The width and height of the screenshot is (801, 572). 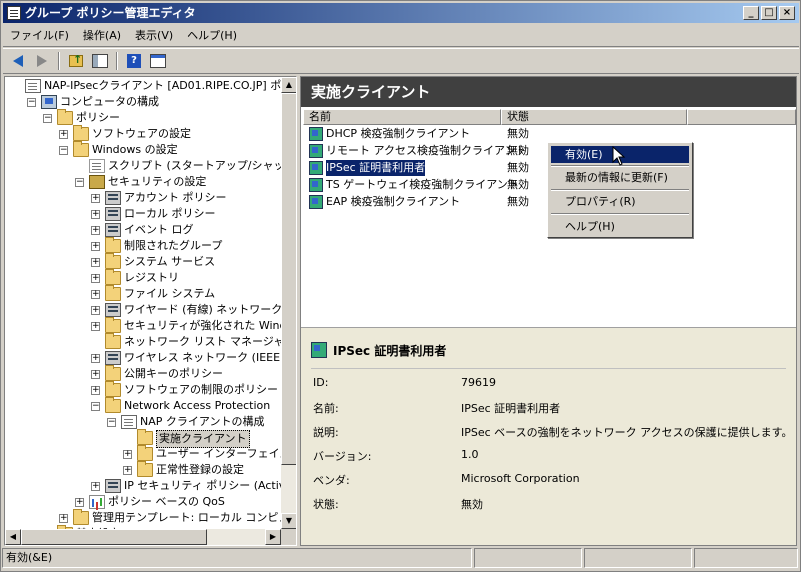 What do you see at coordinates (158, 61) in the screenshot?
I see `new-window-button` at bounding box center [158, 61].